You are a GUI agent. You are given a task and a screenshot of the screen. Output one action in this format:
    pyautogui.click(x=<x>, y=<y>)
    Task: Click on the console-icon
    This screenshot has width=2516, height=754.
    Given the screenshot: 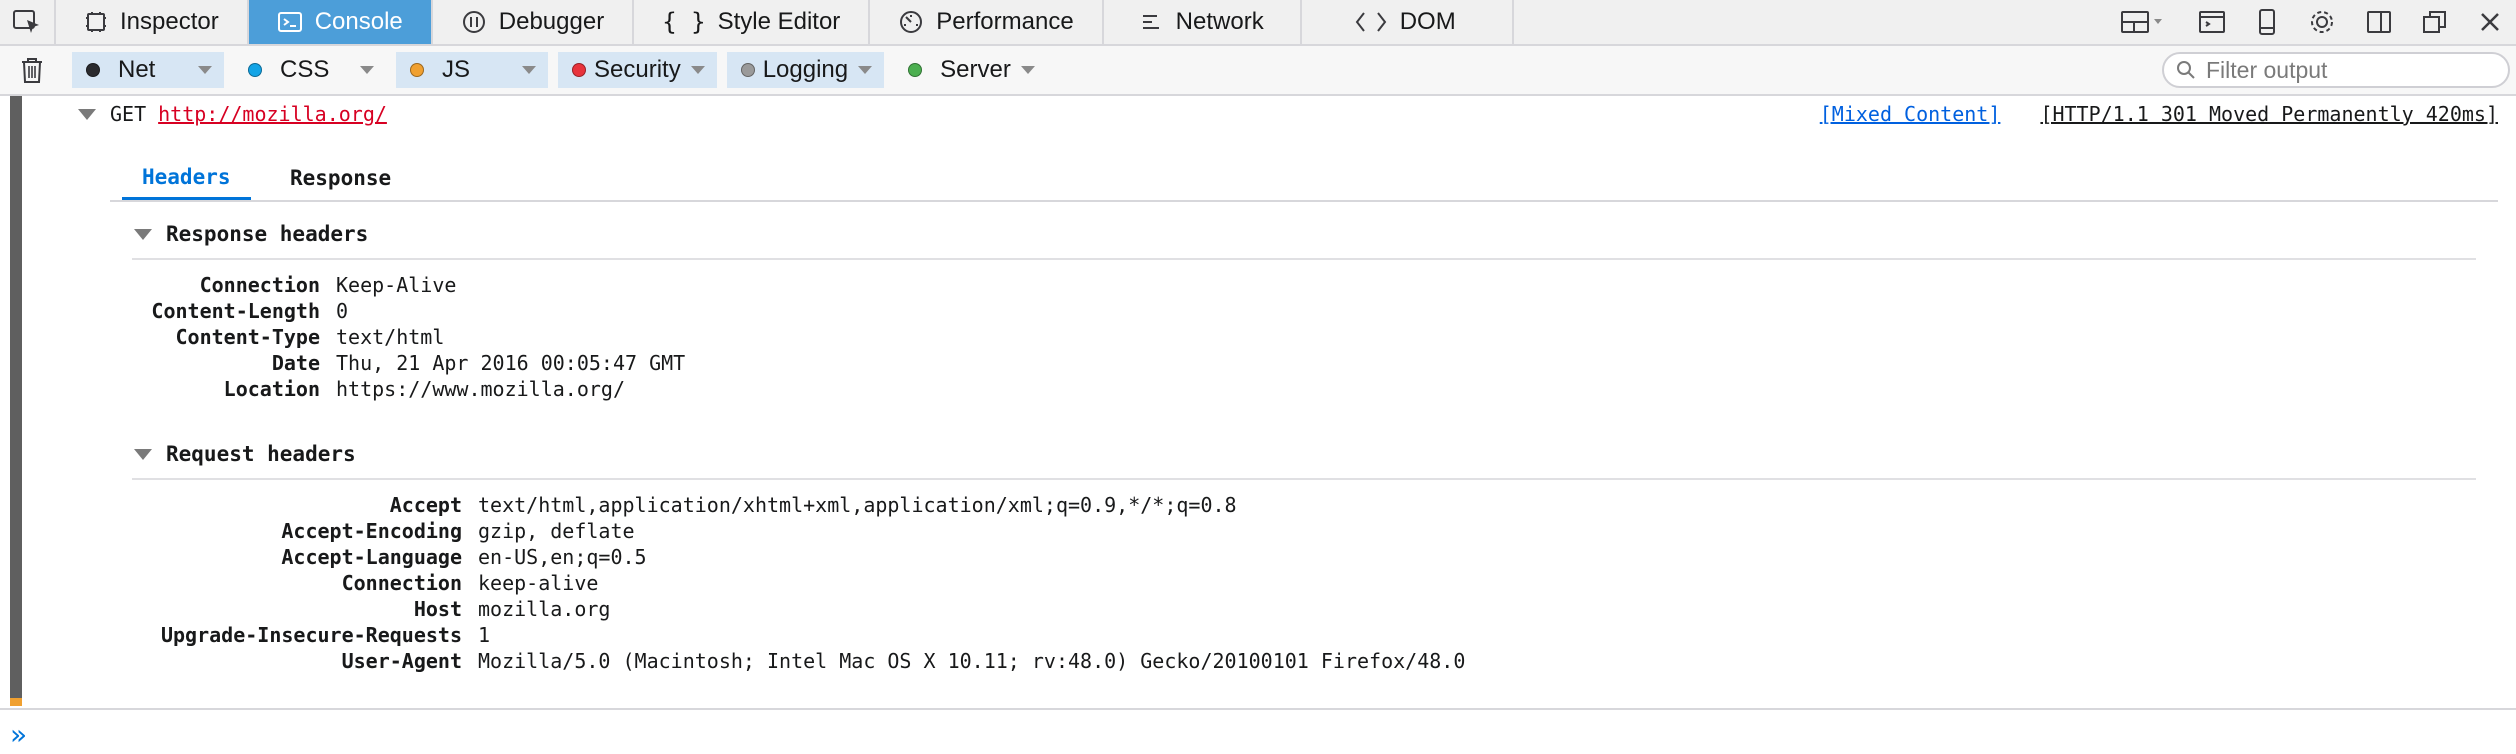 What is the action you would take?
    pyautogui.click(x=289, y=22)
    